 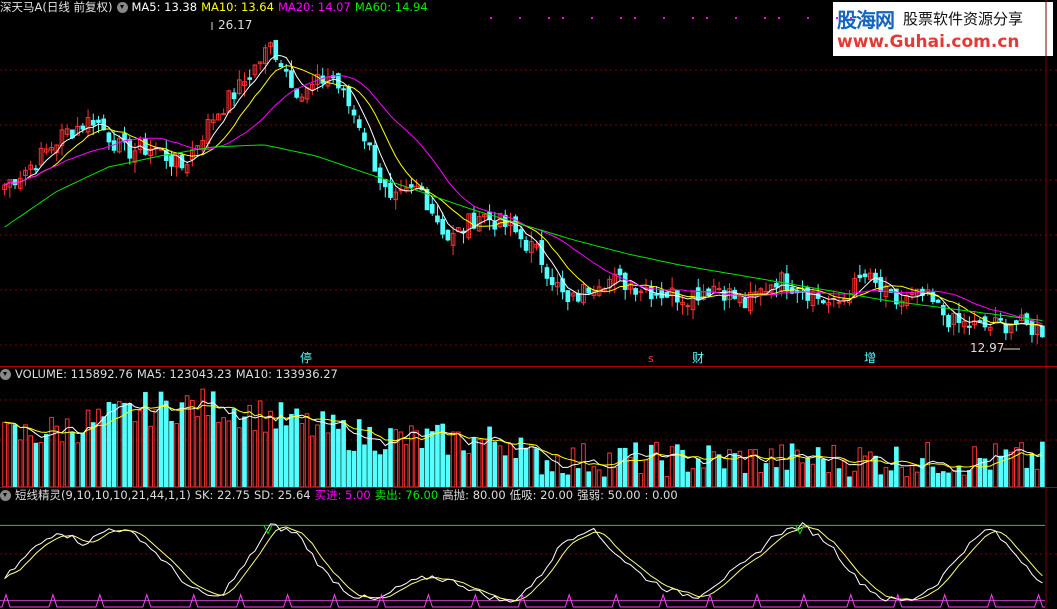 What do you see at coordinates (870, 358) in the screenshot?
I see `marker-increase: 增` at bounding box center [870, 358].